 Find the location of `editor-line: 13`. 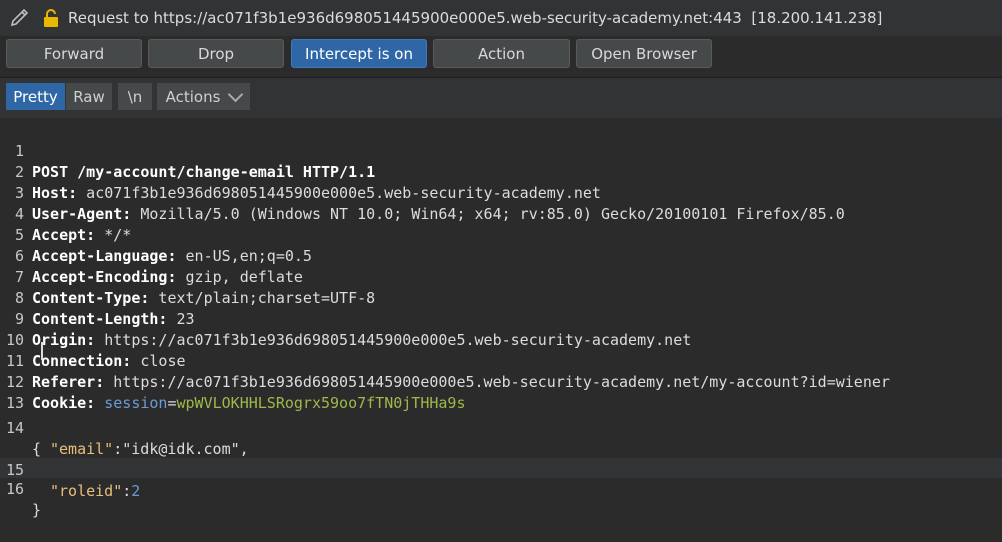

editor-line: 13 is located at coordinates (501, 392).